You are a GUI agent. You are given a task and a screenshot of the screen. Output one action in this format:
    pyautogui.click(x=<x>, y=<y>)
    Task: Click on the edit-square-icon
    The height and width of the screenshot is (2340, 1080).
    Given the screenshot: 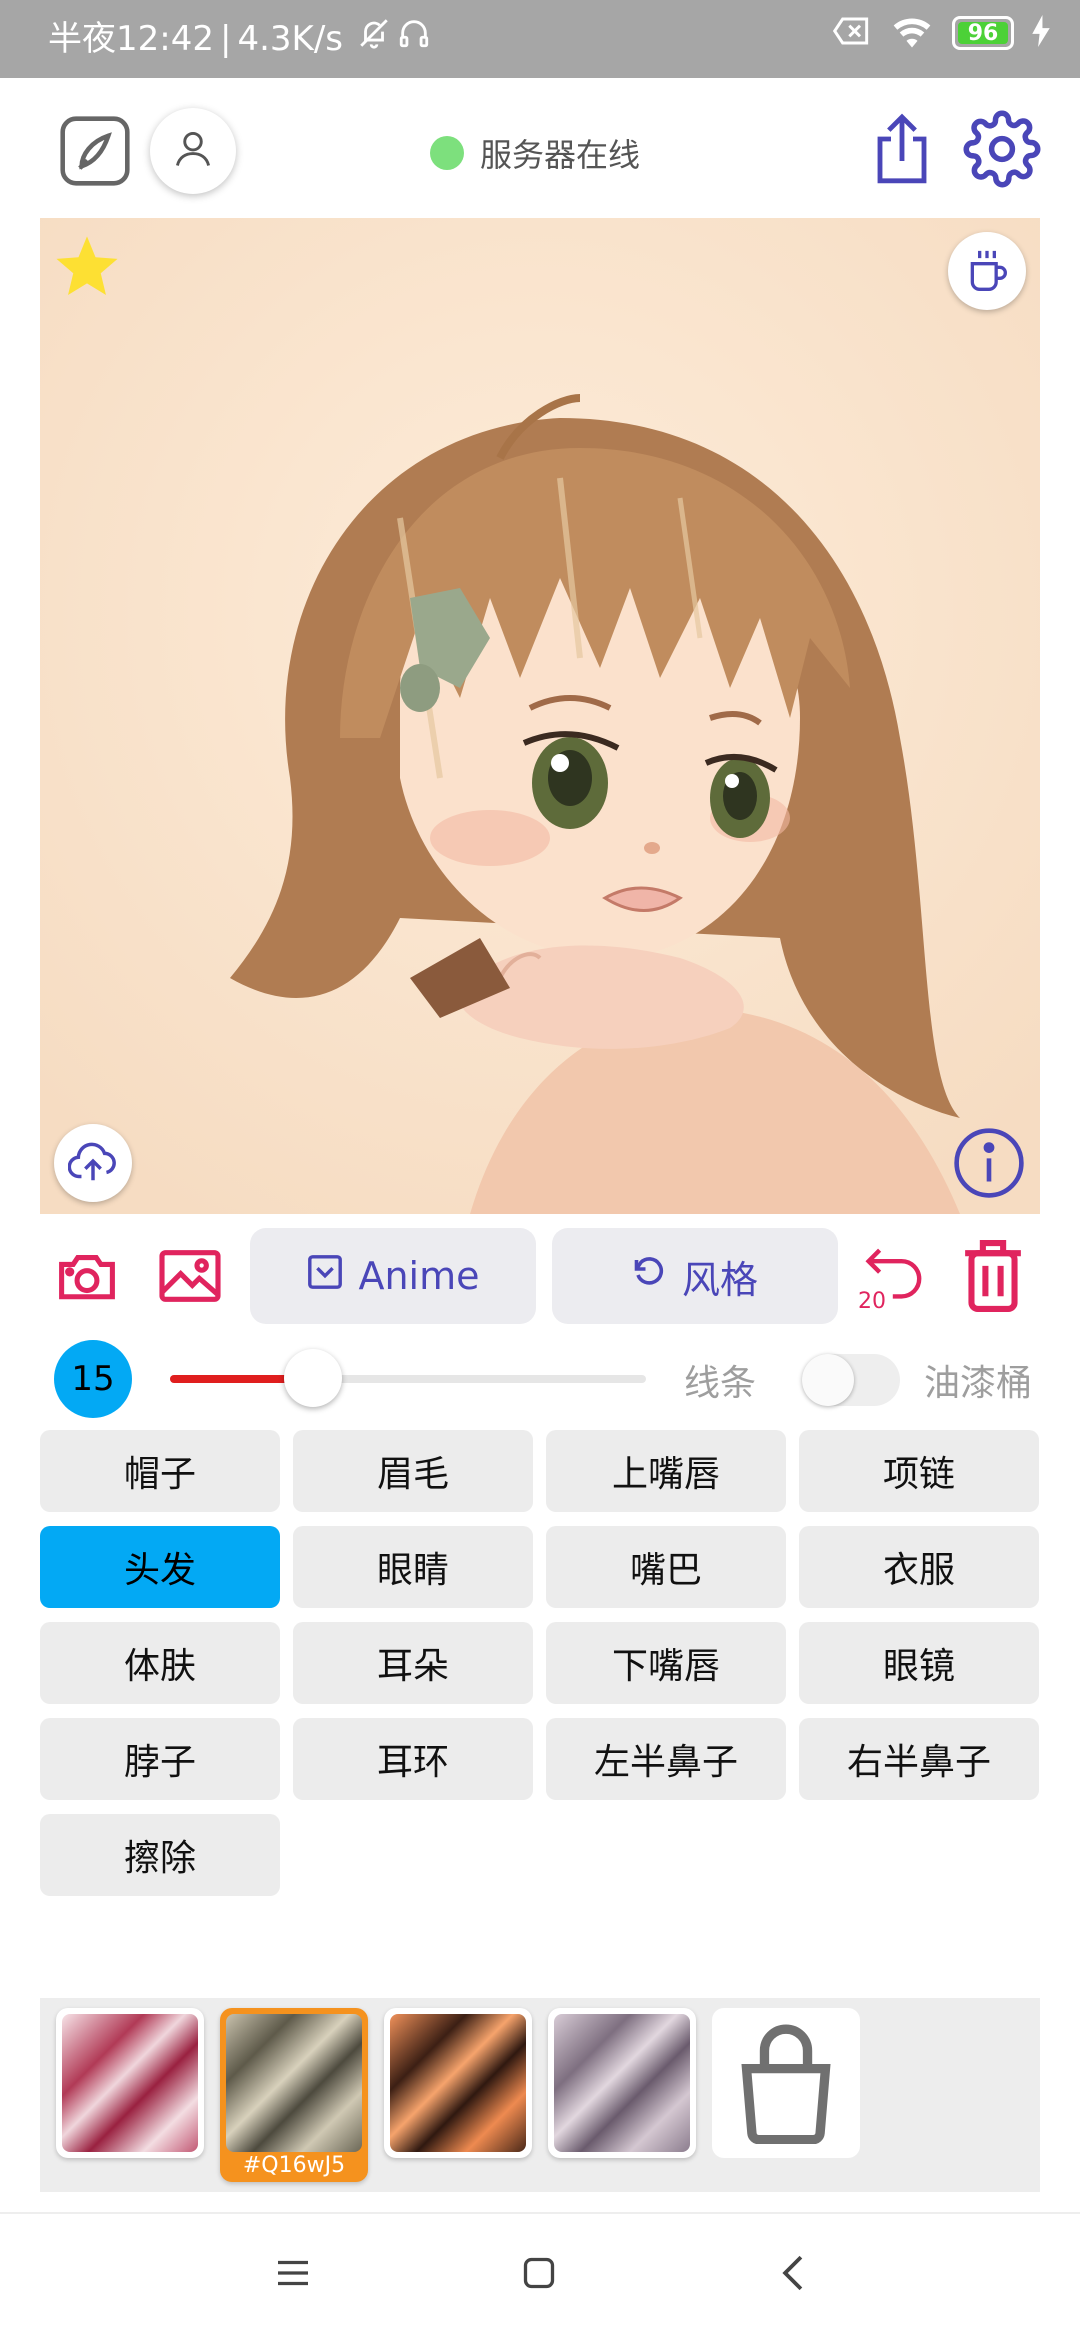 What is the action you would take?
    pyautogui.click(x=95, y=151)
    